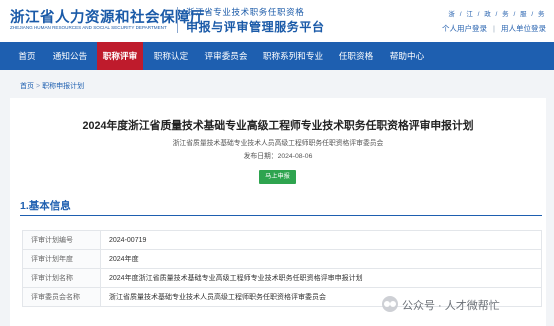 The image size is (554, 326). Describe the element at coordinates (107, 16) in the screenshot. I see `org-logo-title: 浙江省人力资源和社会保障厅` at that location.